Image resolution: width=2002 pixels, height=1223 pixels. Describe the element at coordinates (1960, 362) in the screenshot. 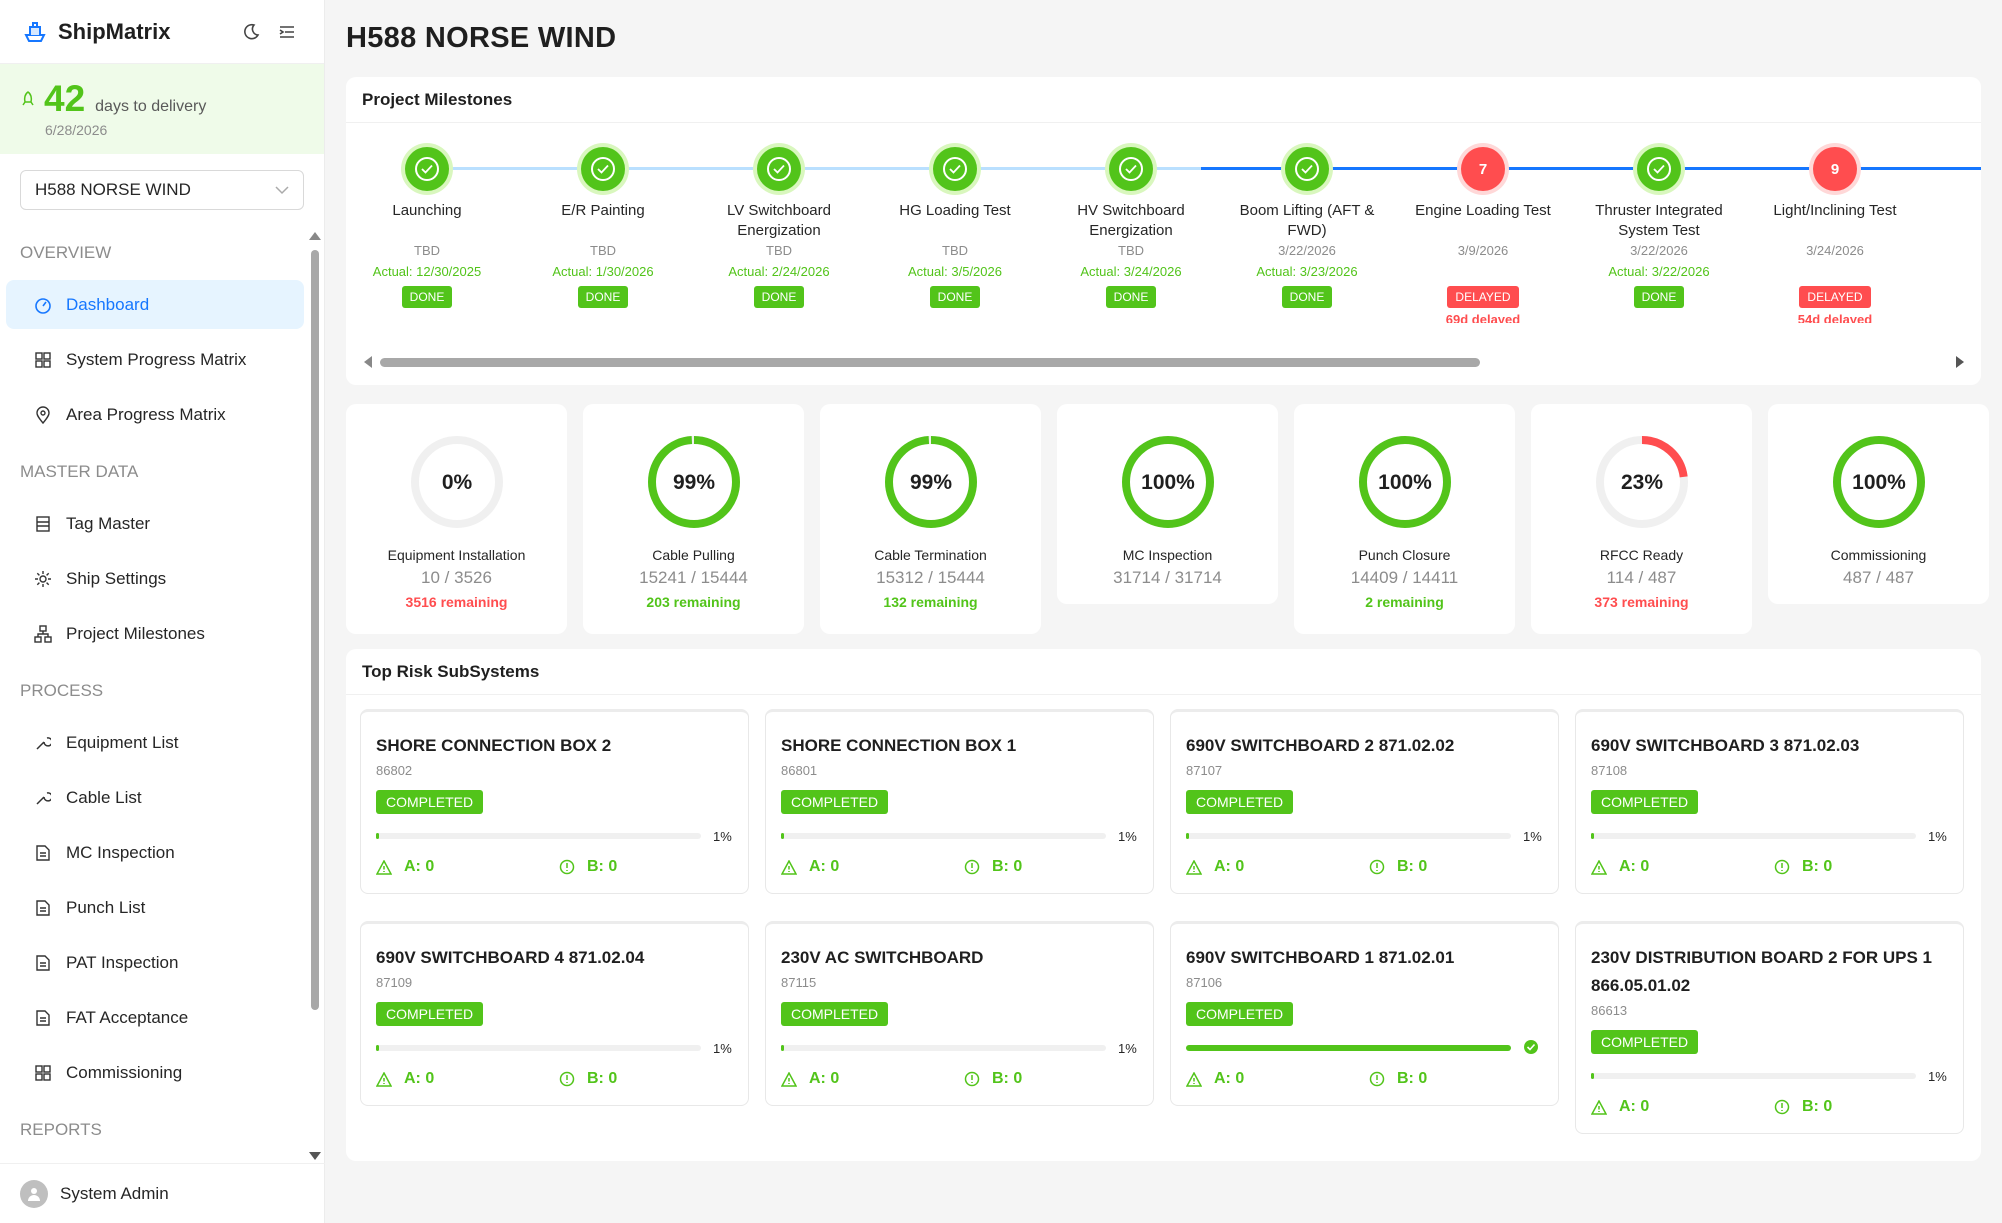

I see `scroll-right-arrow-icon` at that location.